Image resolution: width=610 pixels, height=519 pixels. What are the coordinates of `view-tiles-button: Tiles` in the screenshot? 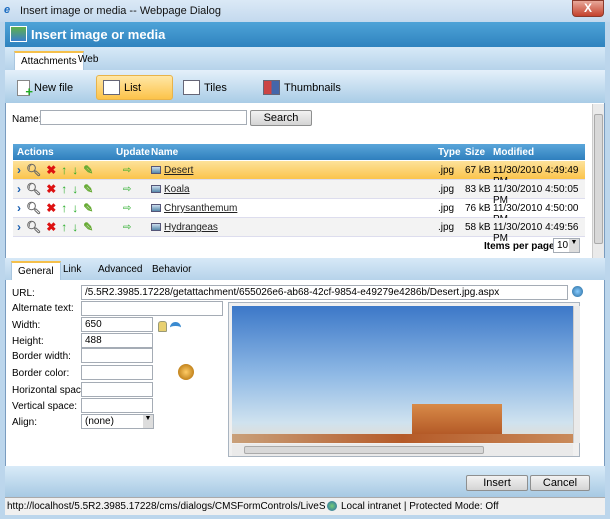 It's located at (205, 87).